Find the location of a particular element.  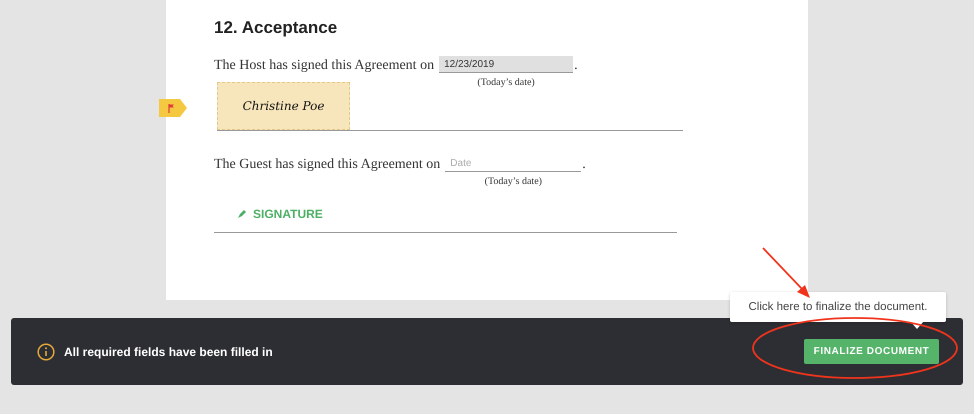

status-message: All required fields have been filled in is located at coordinates (169, 351).